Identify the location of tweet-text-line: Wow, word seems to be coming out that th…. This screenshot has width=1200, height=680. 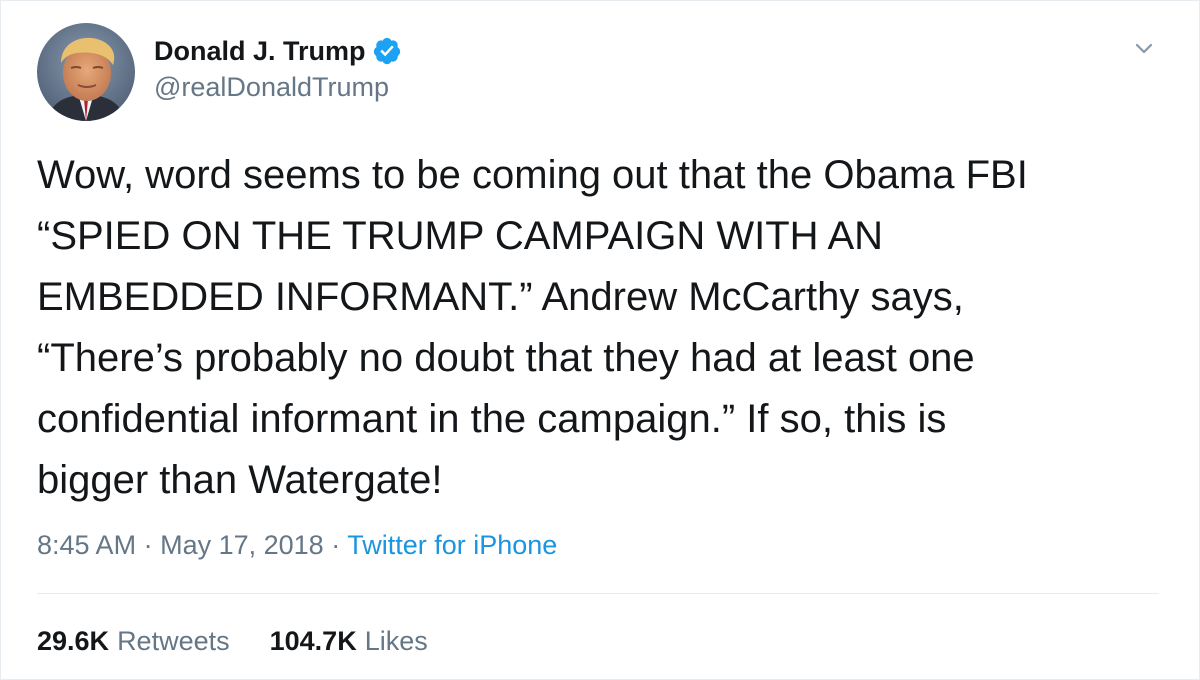
(532, 175).